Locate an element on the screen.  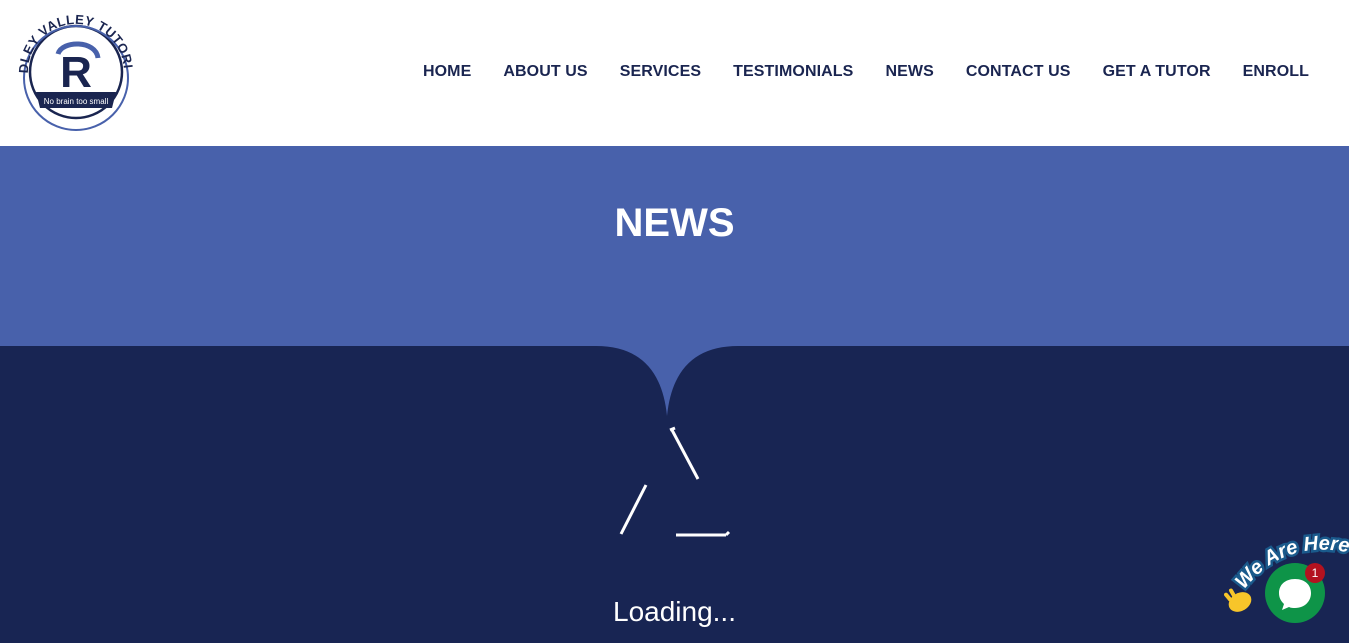
logo-monogram: R is located at coordinates (76, 72).